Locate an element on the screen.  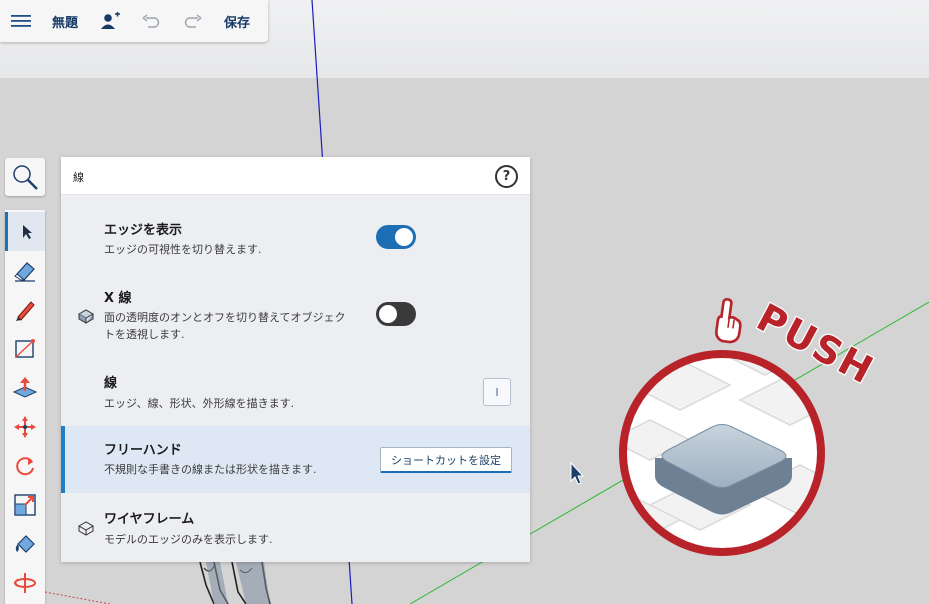
paint-bucket-tool is located at coordinates (25, 543).